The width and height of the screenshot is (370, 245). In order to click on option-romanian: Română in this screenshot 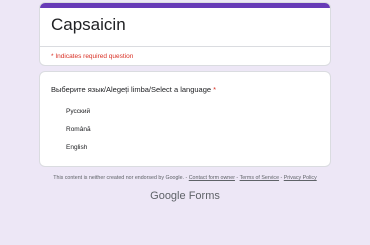, I will do `click(78, 129)`.